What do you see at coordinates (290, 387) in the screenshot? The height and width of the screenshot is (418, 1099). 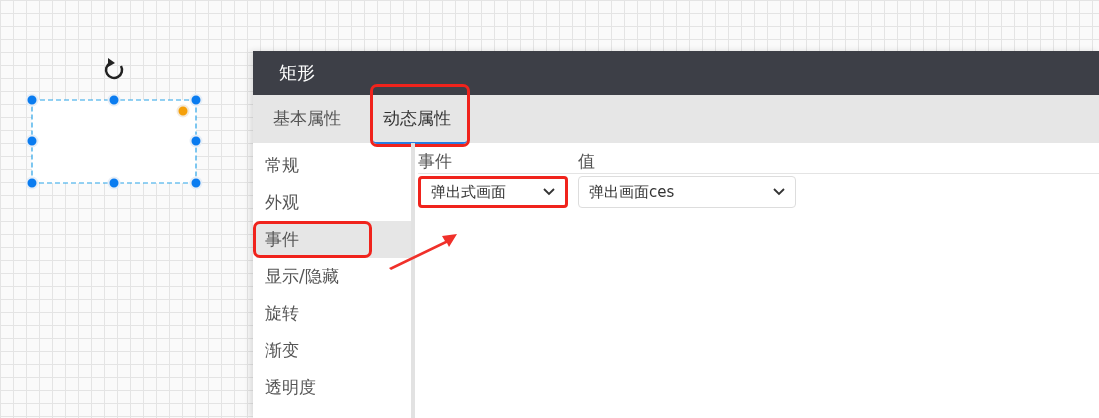 I see `menu-item-label: 透明度` at bounding box center [290, 387].